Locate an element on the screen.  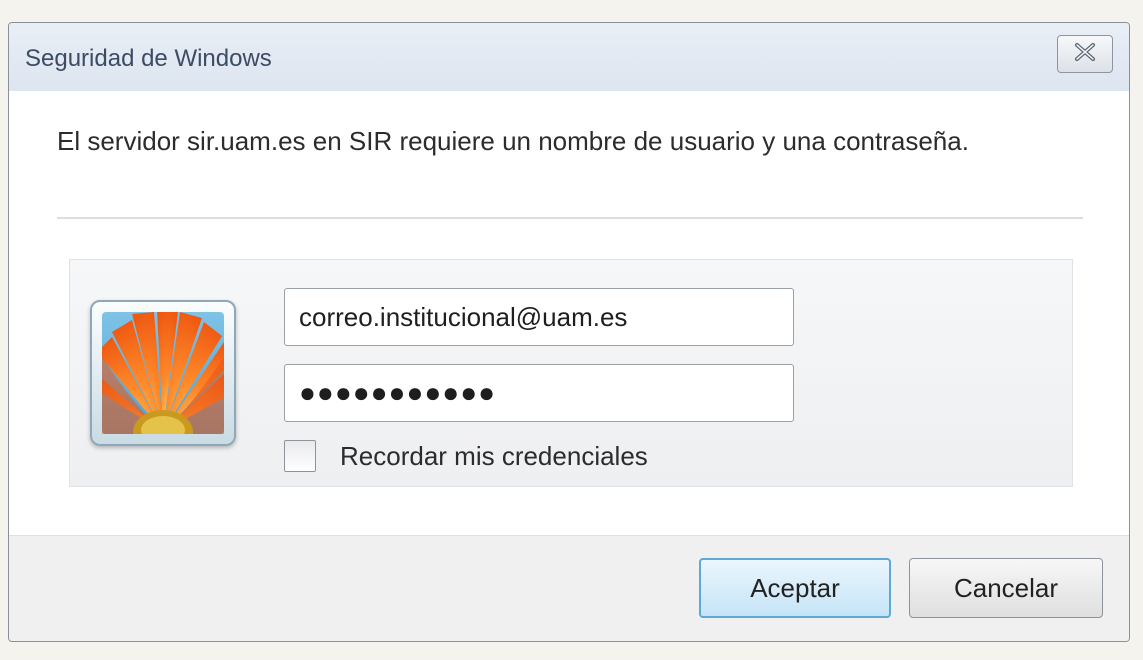
close-button is located at coordinates (1085, 54).